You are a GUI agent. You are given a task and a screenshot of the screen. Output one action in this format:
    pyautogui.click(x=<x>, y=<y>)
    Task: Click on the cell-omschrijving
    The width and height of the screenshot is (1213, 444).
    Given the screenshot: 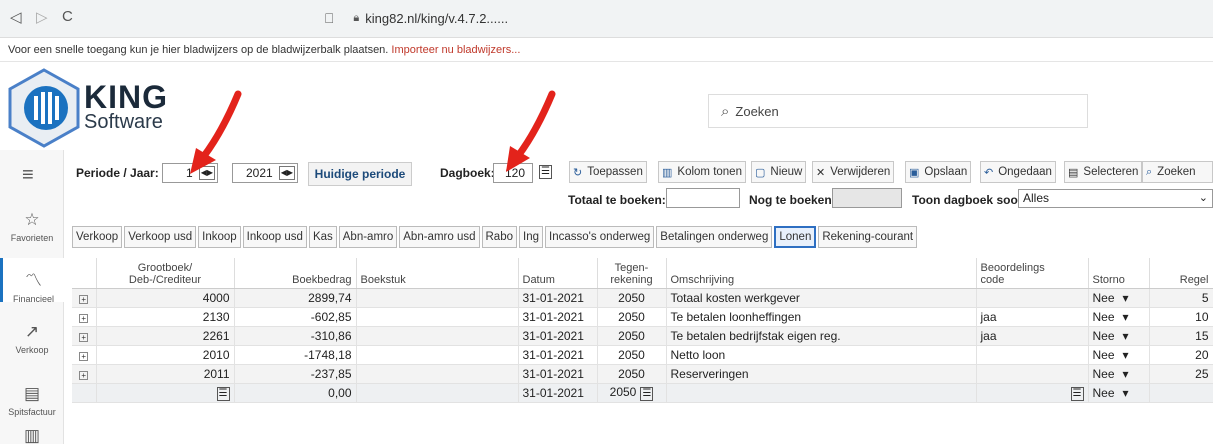 What is the action you would take?
    pyautogui.click(x=821, y=393)
    